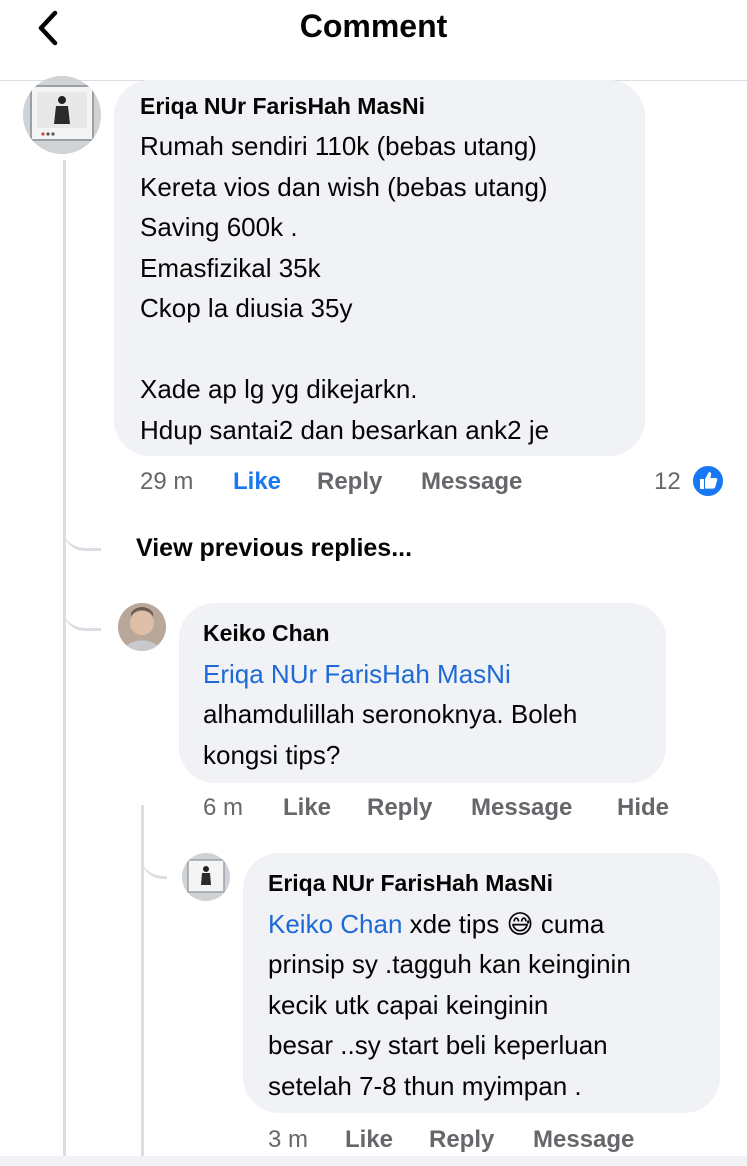  Describe the element at coordinates (410, 883) in the screenshot. I see `reply-author: Eriqa NUr FarisHah MasNi` at that location.